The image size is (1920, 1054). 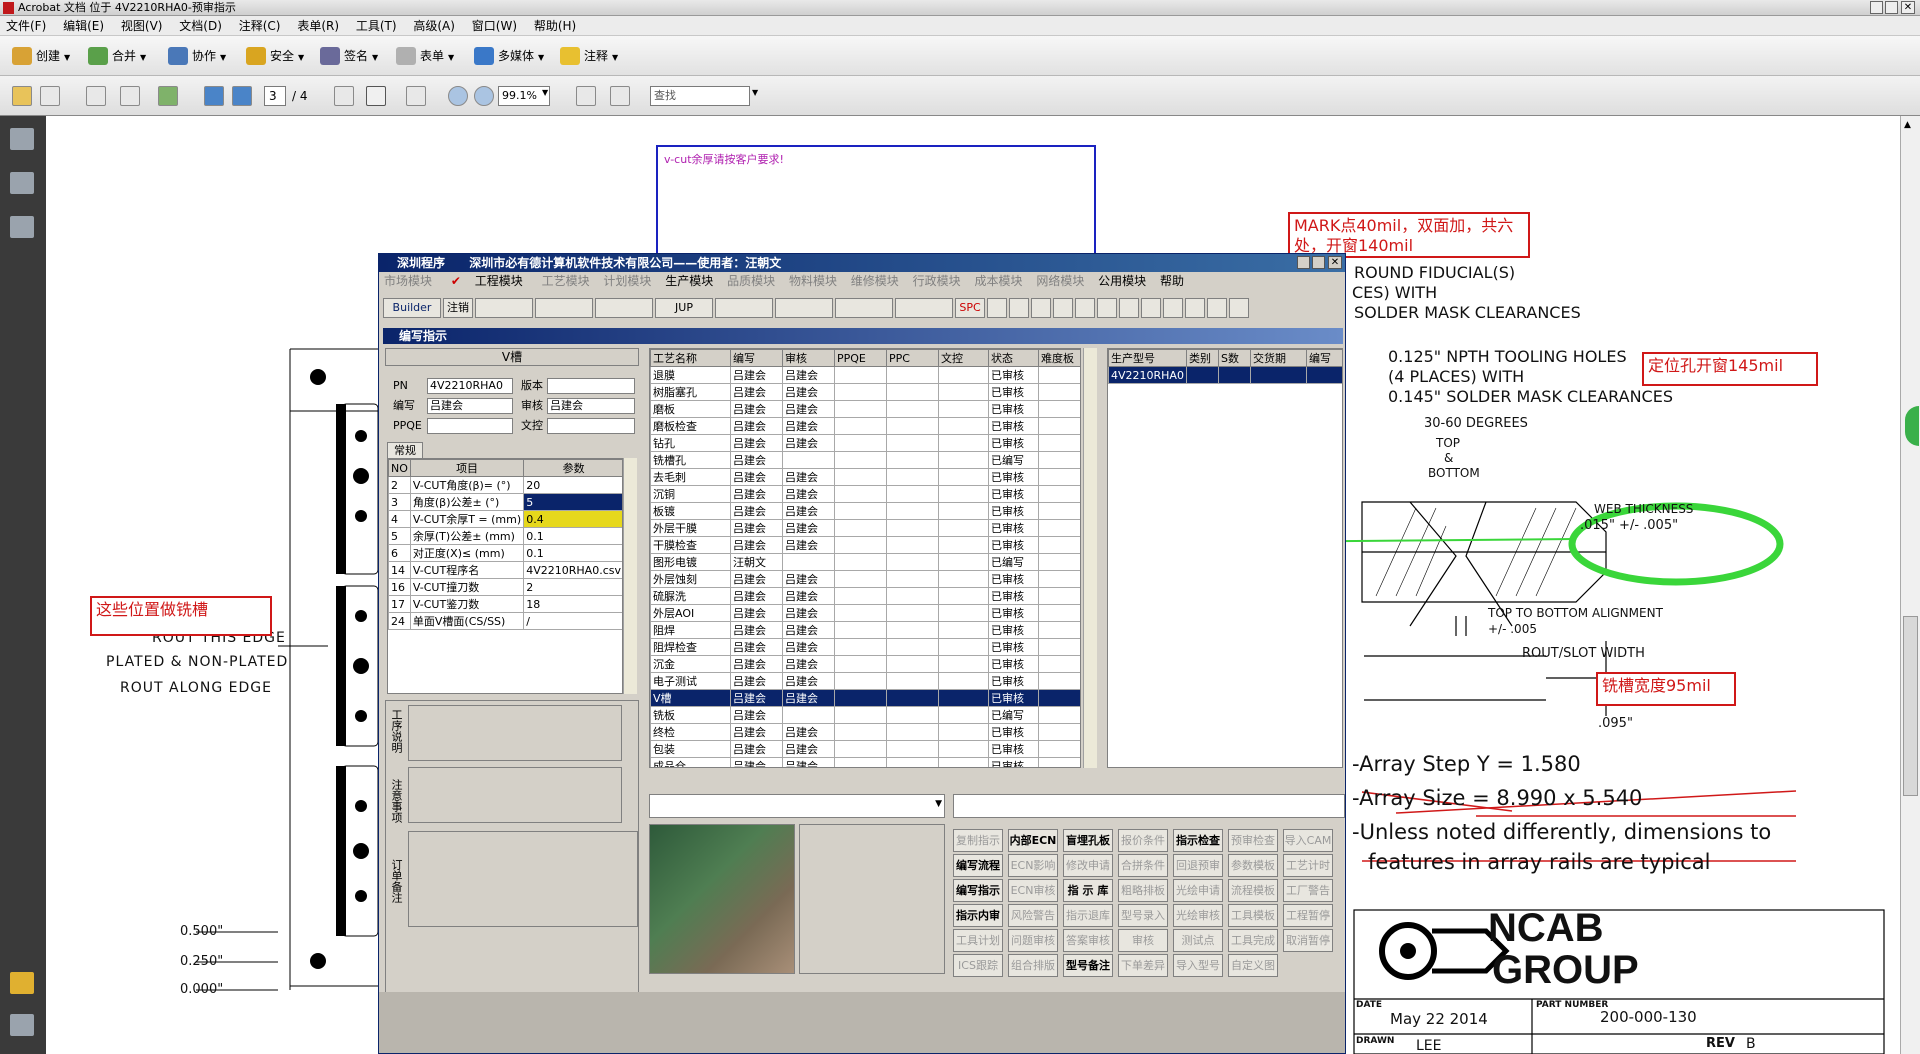 What do you see at coordinates (1143, 840) in the screenshot?
I see `action-button: 报价条件` at bounding box center [1143, 840].